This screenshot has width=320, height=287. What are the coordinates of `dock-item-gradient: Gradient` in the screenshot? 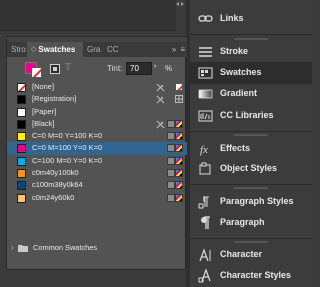 It's located at (251, 94).